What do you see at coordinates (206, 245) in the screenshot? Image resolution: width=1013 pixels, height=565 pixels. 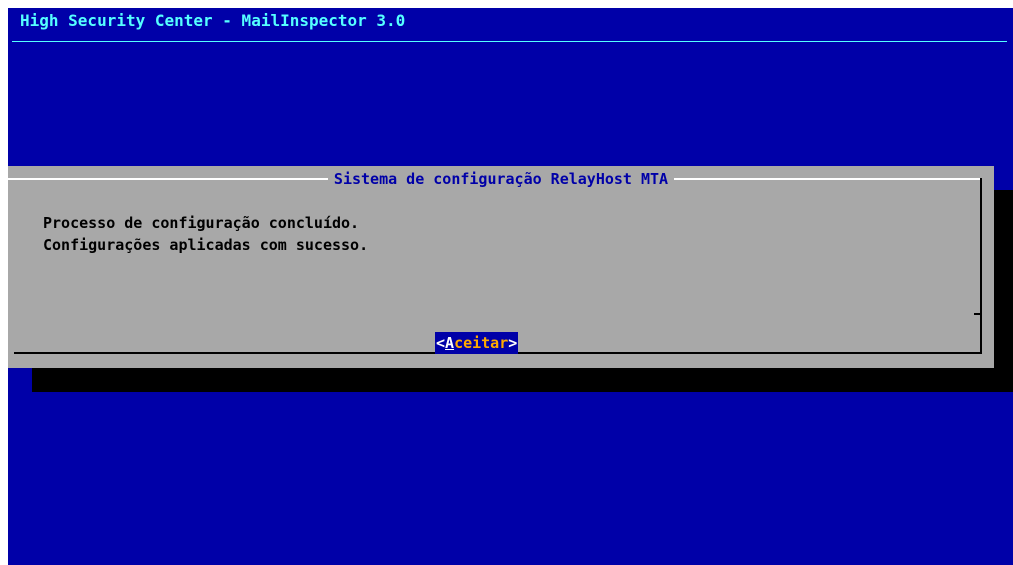 I see `message-line-2: Configurações aplicadas com sucesso.` at bounding box center [206, 245].